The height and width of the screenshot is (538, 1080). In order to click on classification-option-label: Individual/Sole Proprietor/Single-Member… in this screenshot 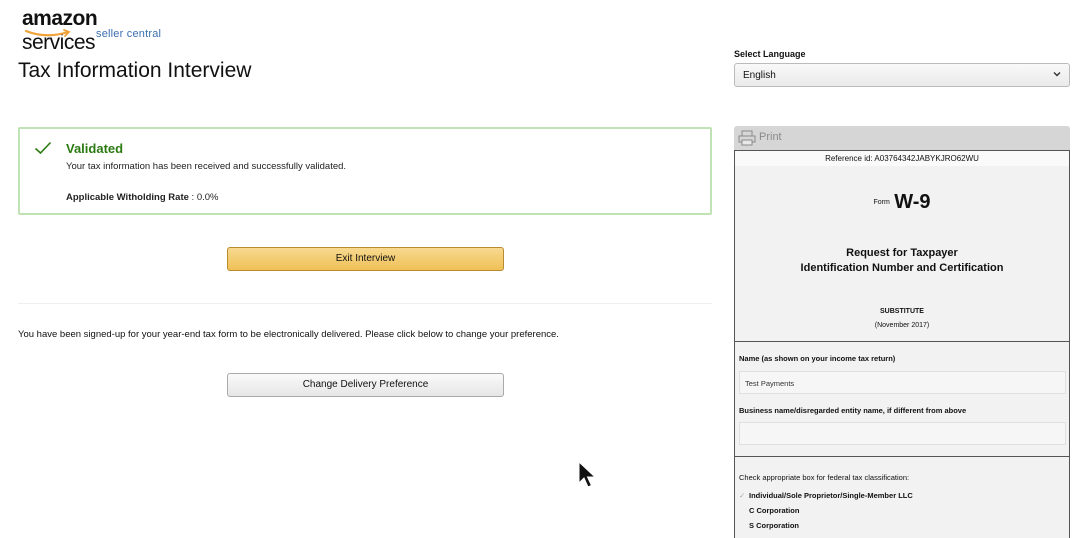, I will do `click(831, 495)`.